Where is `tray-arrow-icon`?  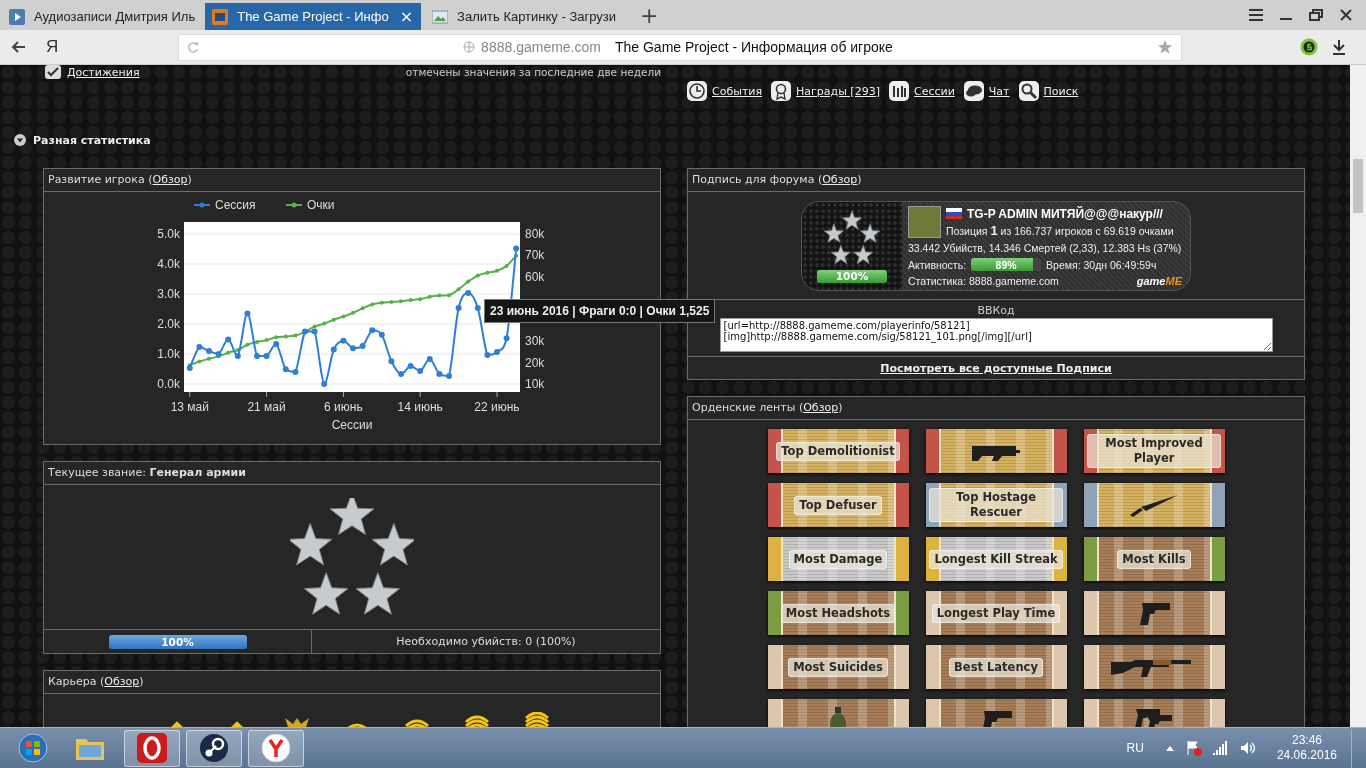
tray-arrow-icon is located at coordinates (1169, 748).